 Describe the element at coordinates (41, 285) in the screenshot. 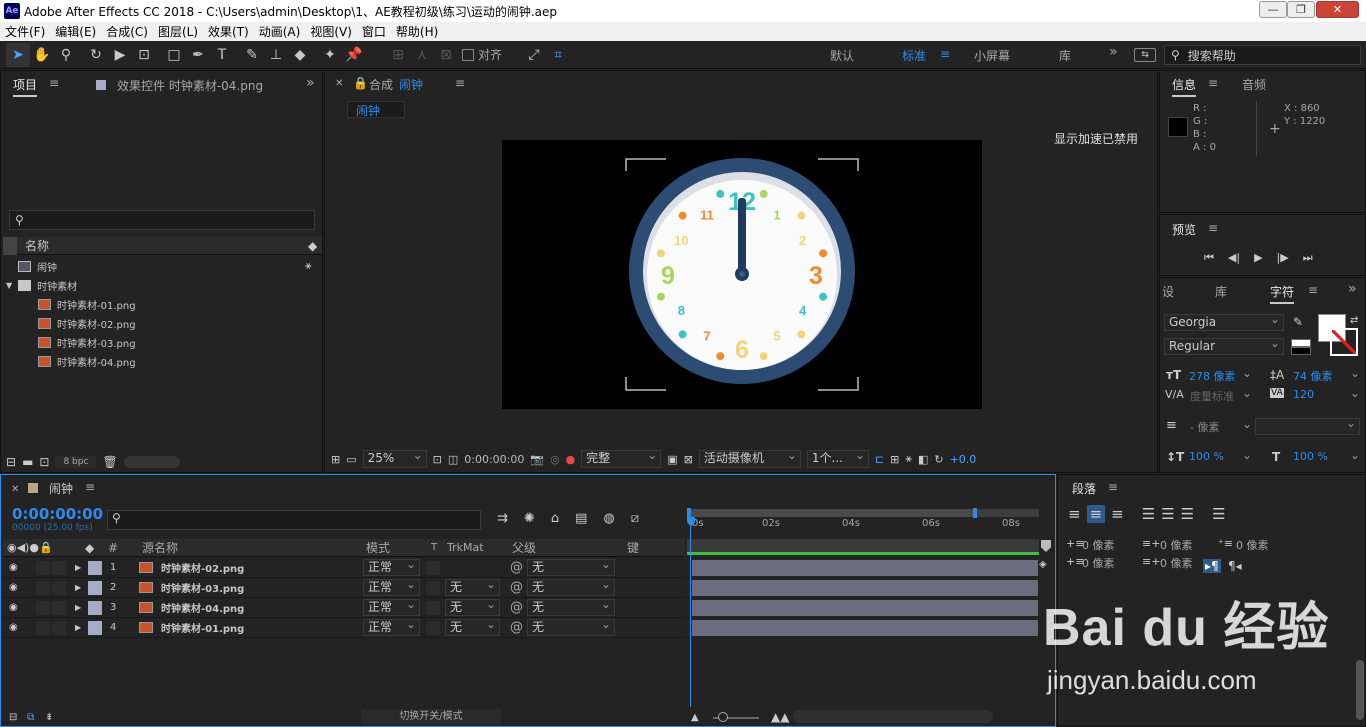

I see `list-item: ▼ 时钟素材` at that location.